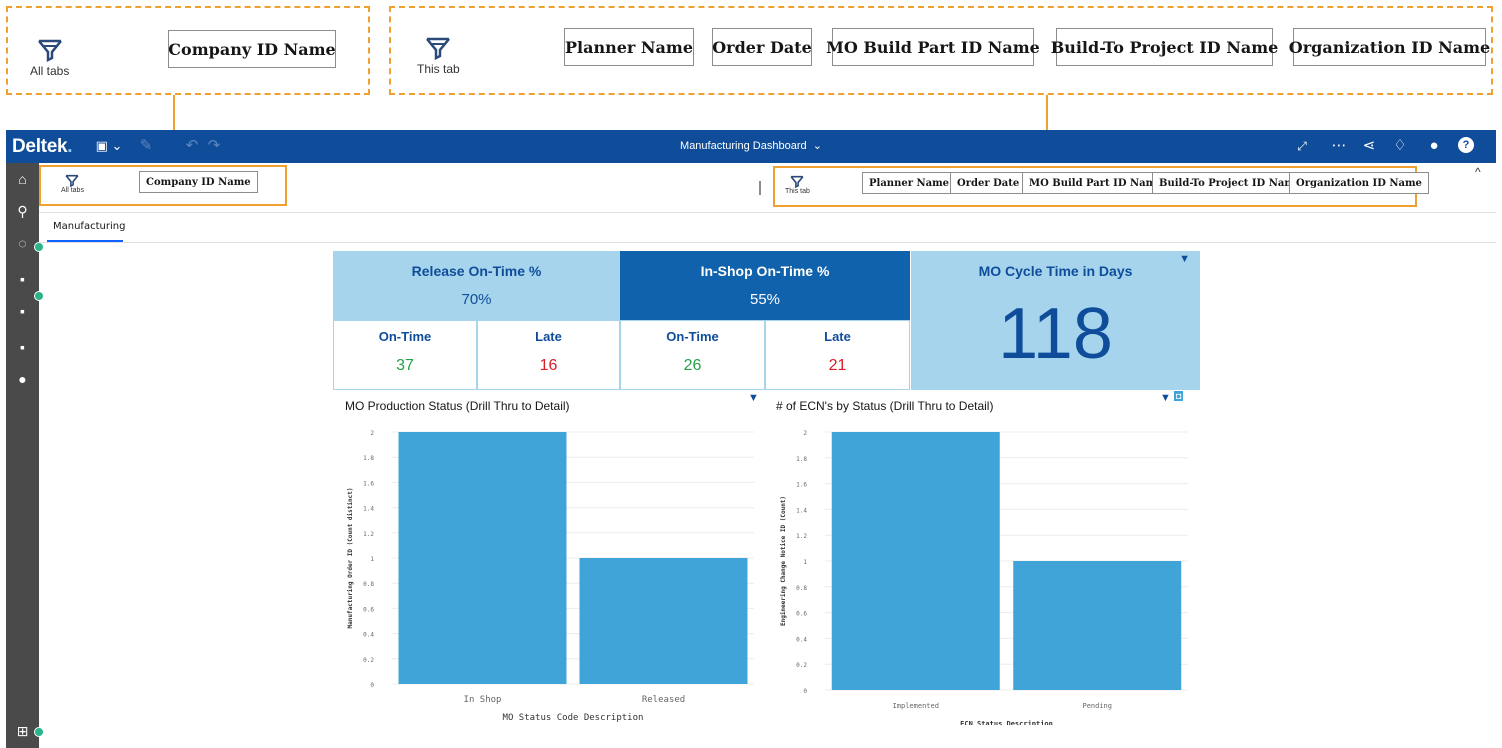 Image resolution: width=1502 pixels, height=748 pixels. I want to click on company-id-filter-chip: Company ID Name, so click(198, 182).